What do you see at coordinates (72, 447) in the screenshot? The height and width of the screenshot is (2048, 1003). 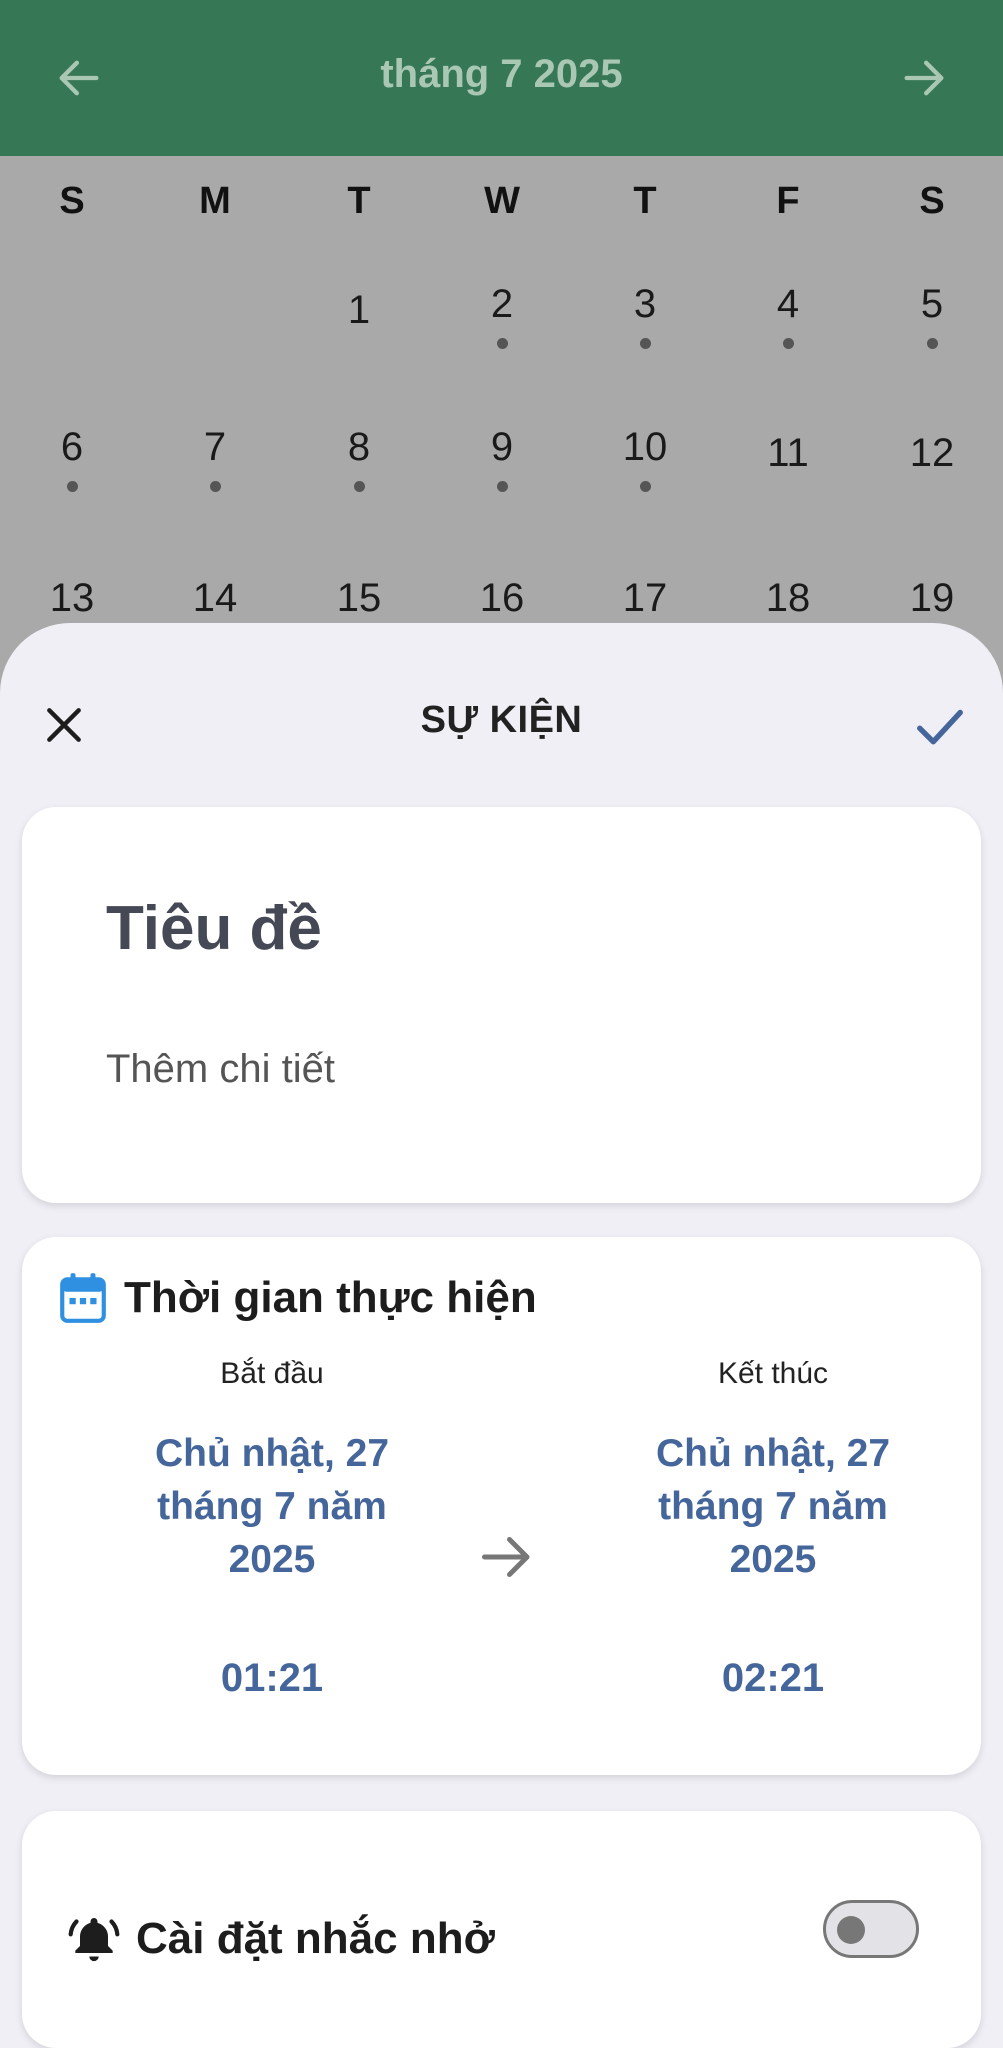 I see `day-number: 6` at bounding box center [72, 447].